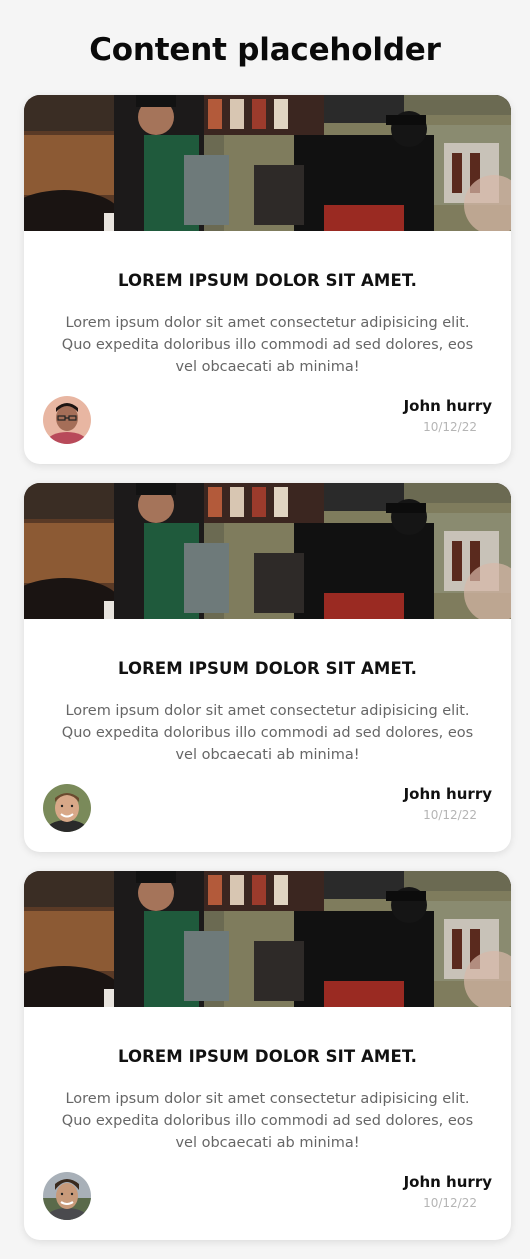 This screenshot has width=530, height=1259. What do you see at coordinates (265, 50) in the screenshot?
I see `page-title: Content placeholder` at bounding box center [265, 50].